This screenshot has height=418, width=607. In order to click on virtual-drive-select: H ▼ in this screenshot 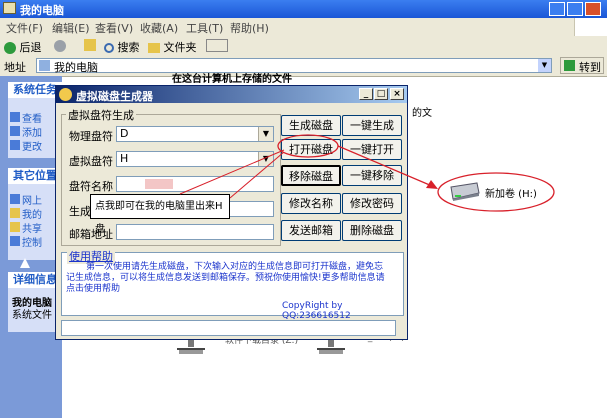, I will do `click(195, 159)`.